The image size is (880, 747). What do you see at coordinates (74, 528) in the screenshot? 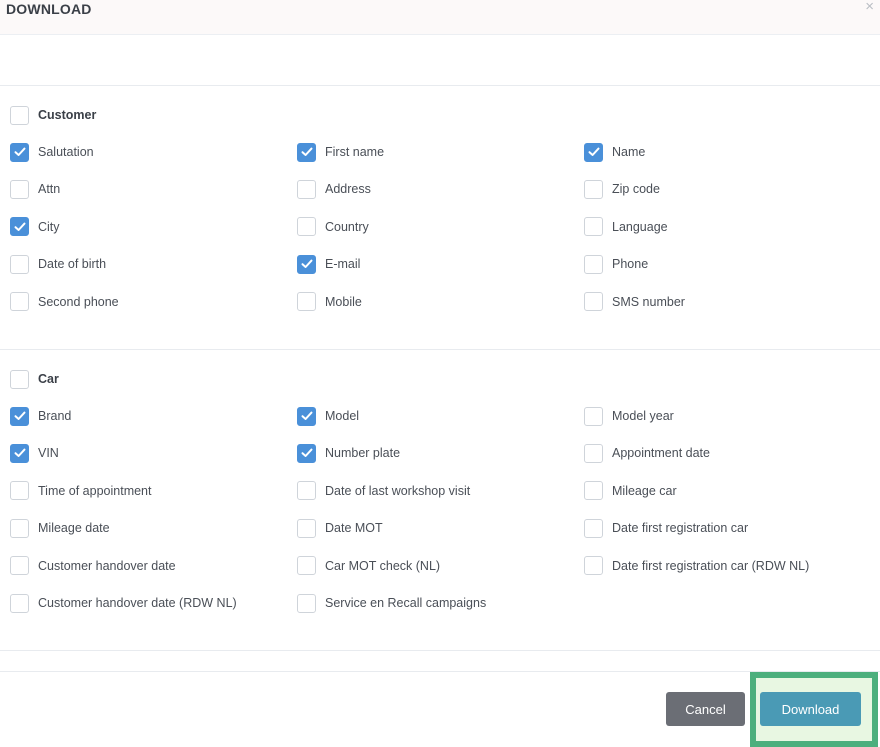
I see `checkbox-label: Mileage date` at bounding box center [74, 528].